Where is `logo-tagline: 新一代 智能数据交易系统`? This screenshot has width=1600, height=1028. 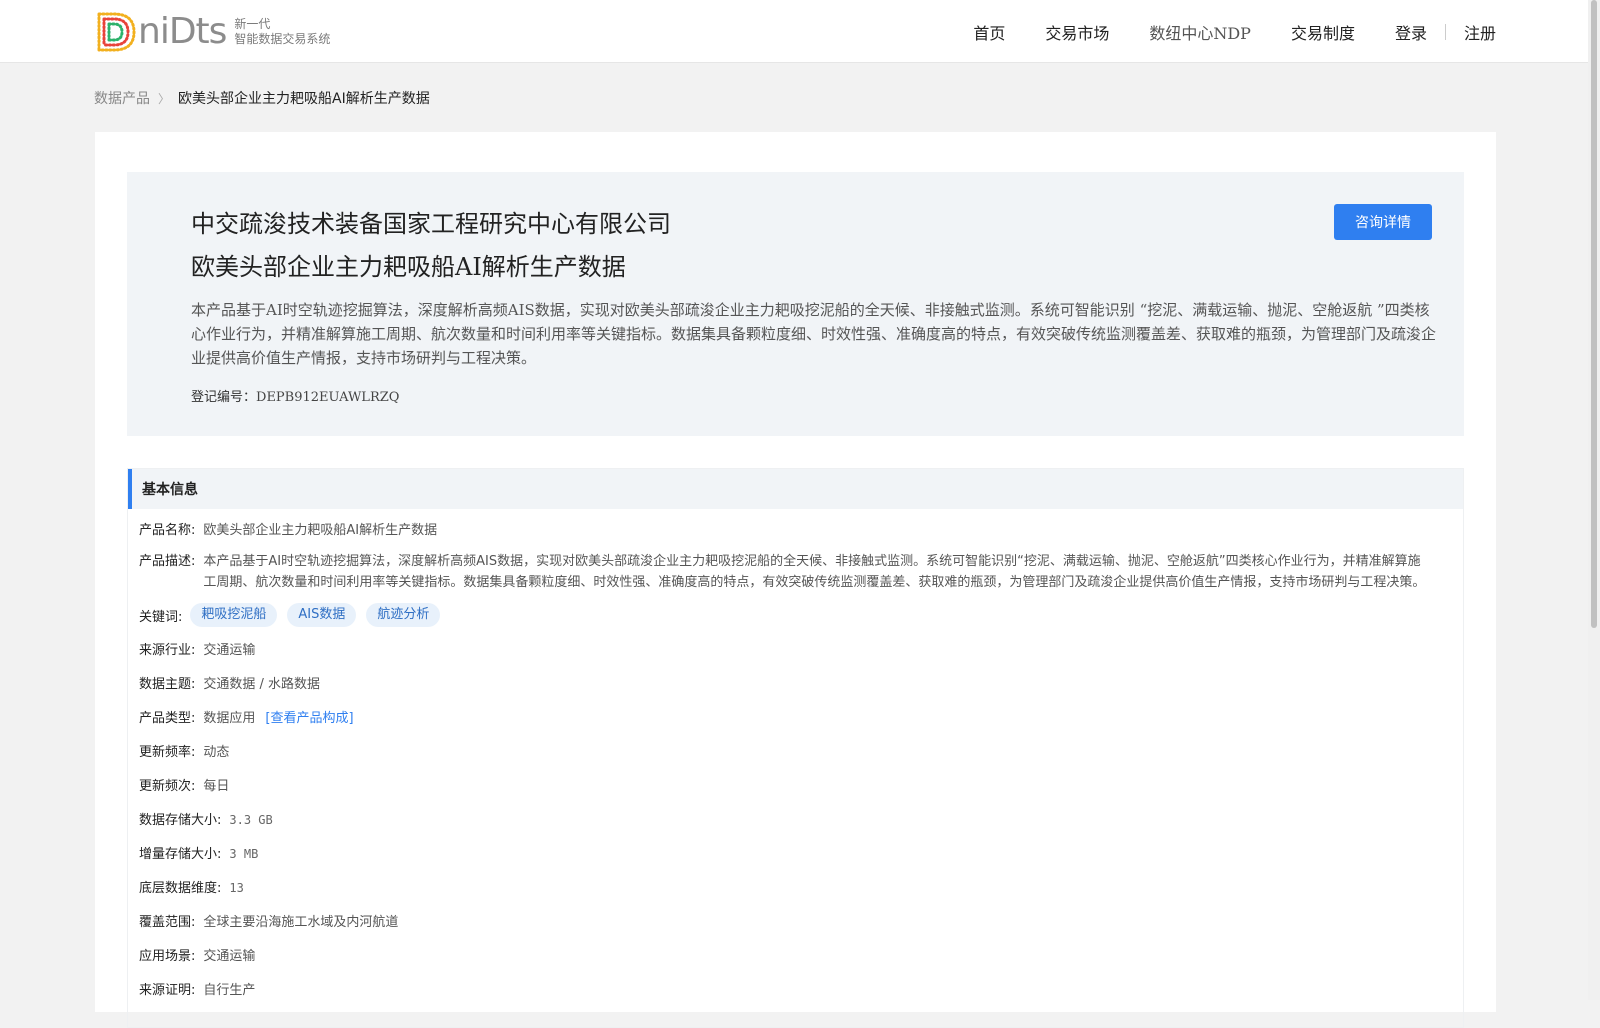 logo-tagline: 新一代 智能数据交易系统 is located at coordinates (282, 32).